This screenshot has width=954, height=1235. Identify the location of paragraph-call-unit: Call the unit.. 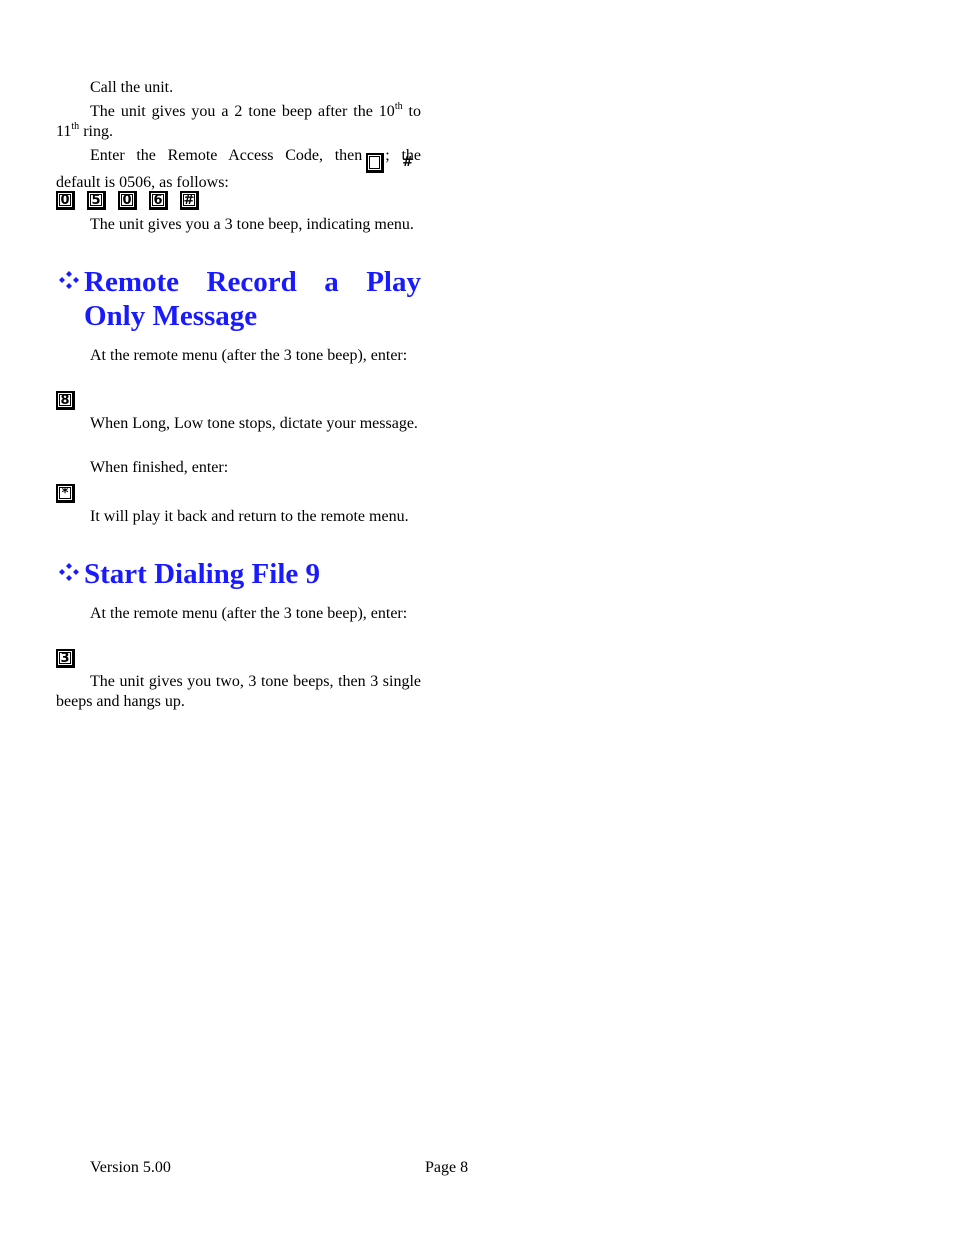
(132, 87).